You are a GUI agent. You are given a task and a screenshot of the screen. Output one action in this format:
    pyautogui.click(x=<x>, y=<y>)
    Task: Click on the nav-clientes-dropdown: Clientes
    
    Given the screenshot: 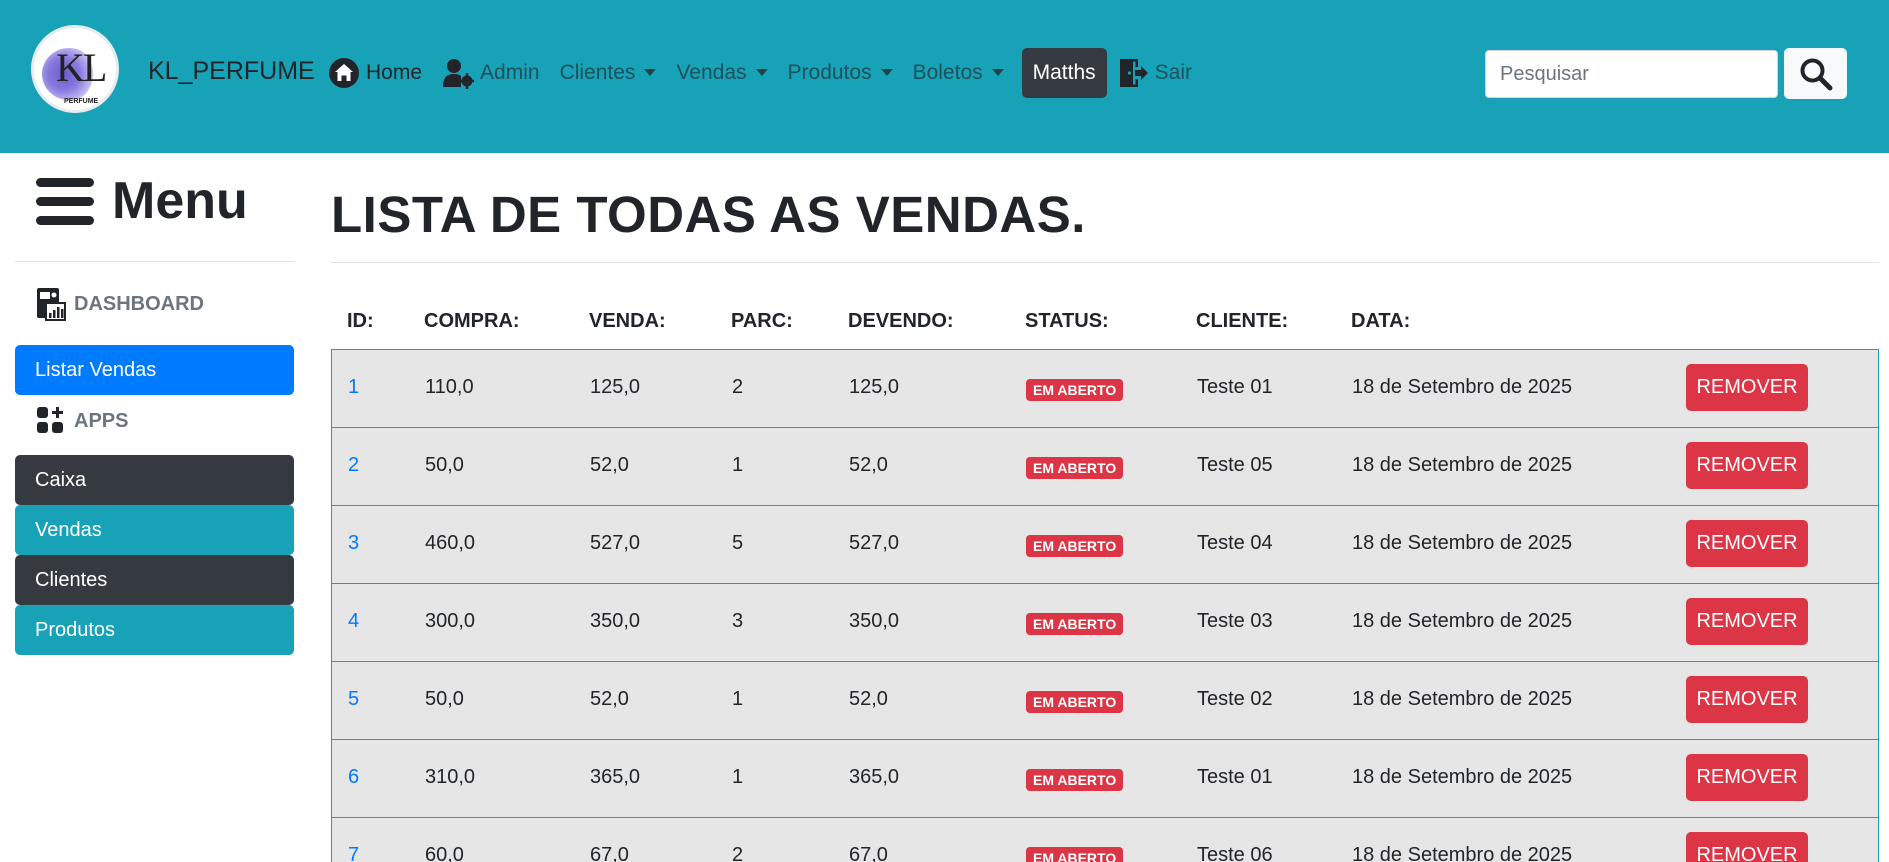 What is the action you would take?
    pyautogui.click(x=608, y=72)
    